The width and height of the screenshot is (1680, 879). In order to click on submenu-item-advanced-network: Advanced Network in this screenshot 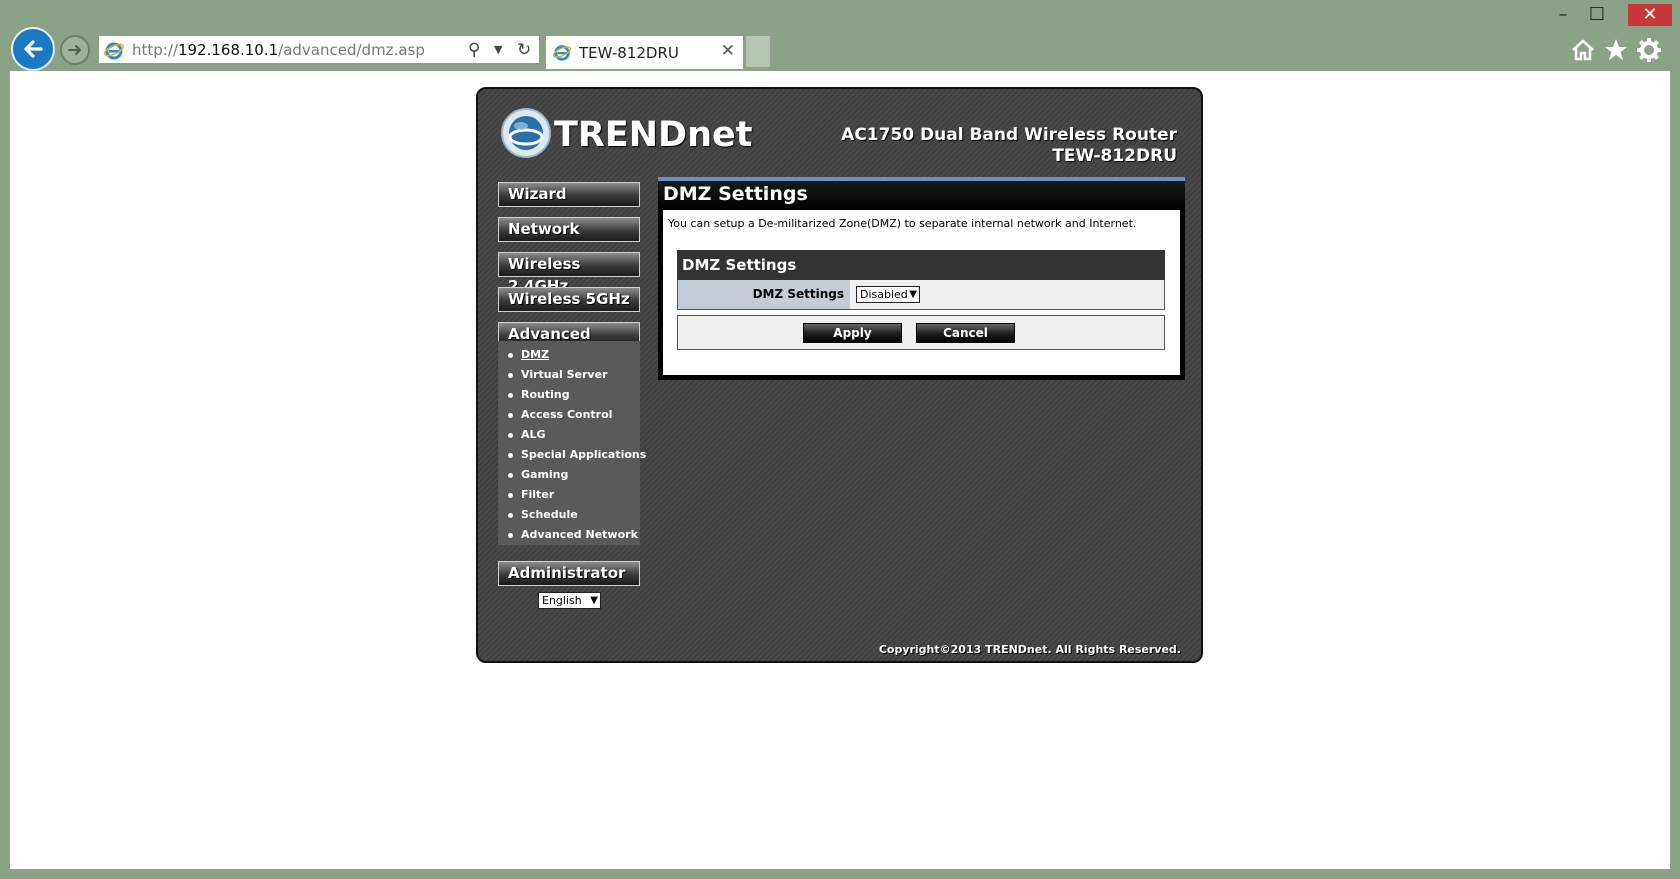, I will do `click(573, 534)`.